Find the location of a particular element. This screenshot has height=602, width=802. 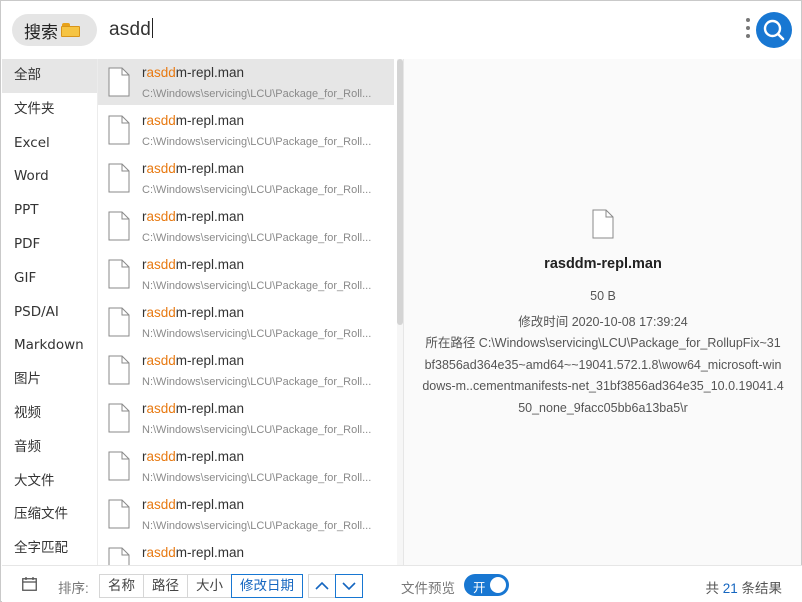

sort-ascending-button is located at coordinates (322, 586).